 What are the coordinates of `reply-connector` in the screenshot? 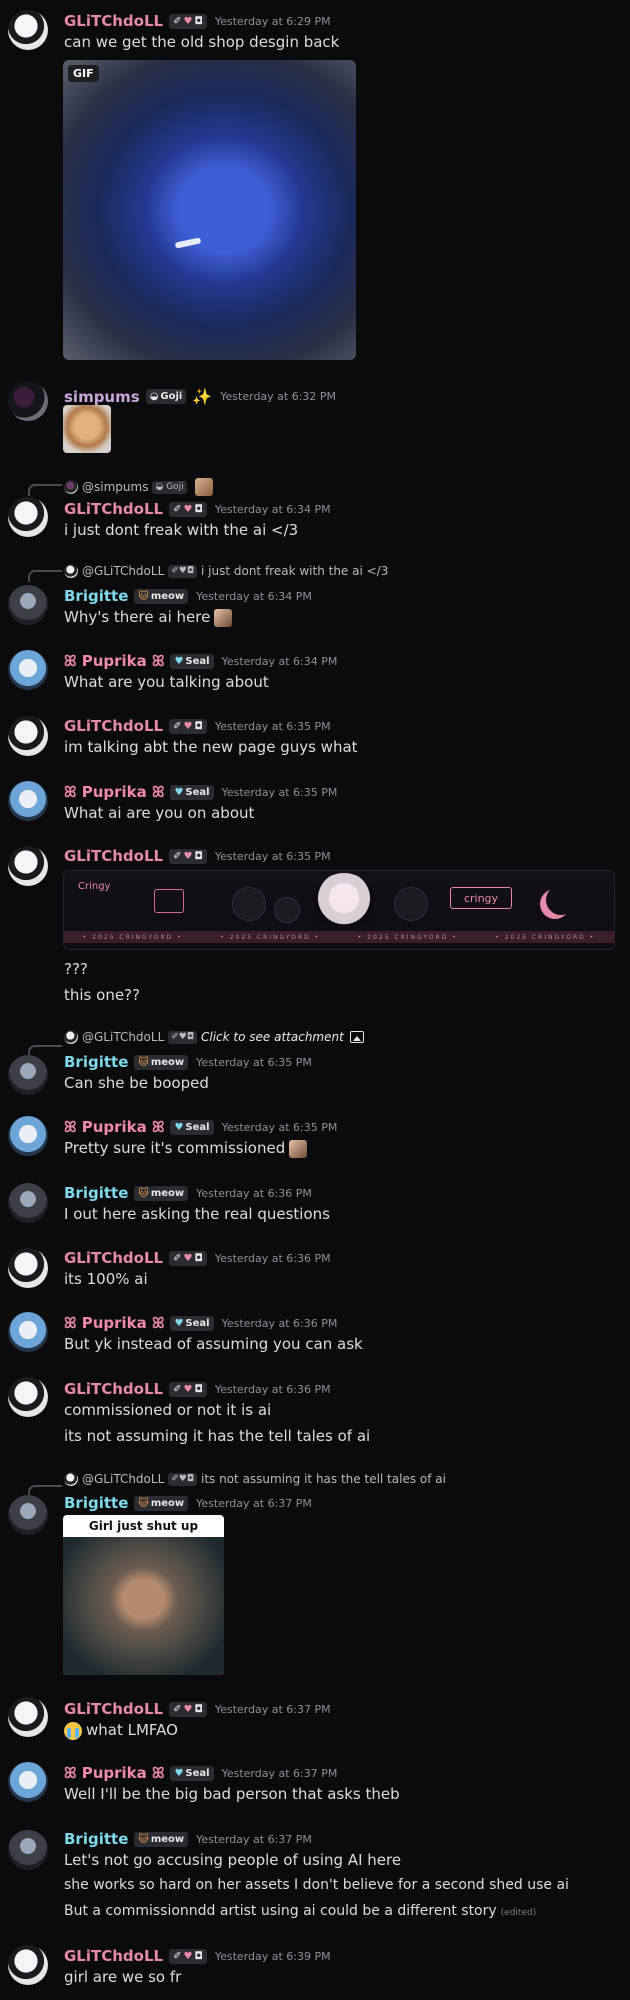 It's located at (45, 490).